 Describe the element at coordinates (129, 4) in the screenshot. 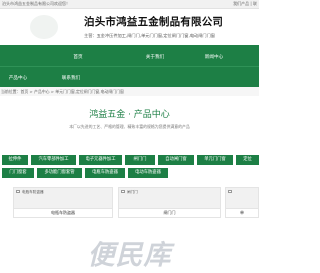

I see `top-bar: 泊头市鸿益五金制品有限公司欢迎您！ 我们产品 | 联` at that location.